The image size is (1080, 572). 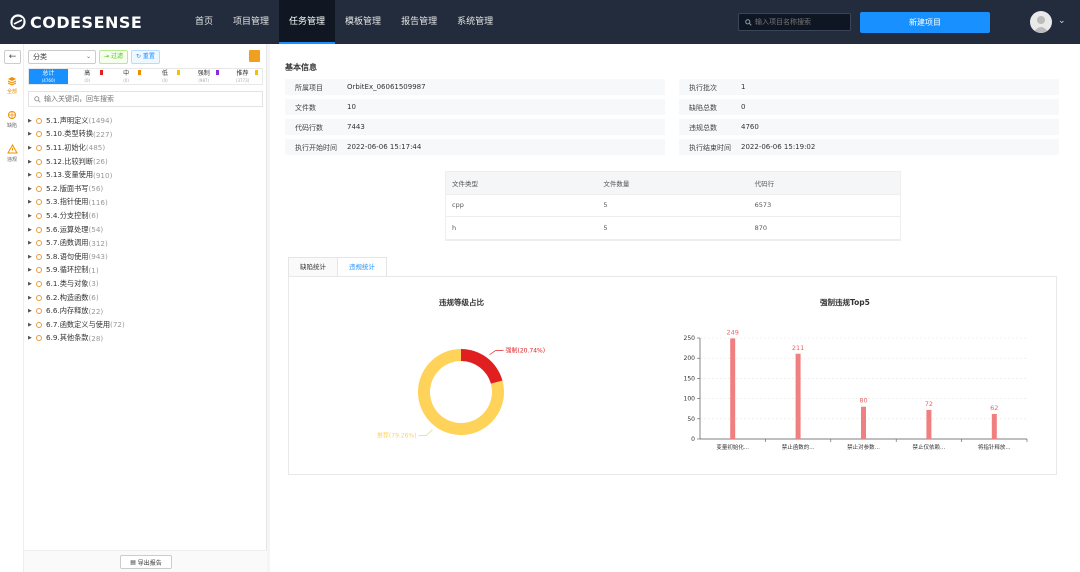 What do you see at coordinates (363, 22) in the screenshot?
I see `nav-item-3: 模板管理` at bounding box center [363, 22].